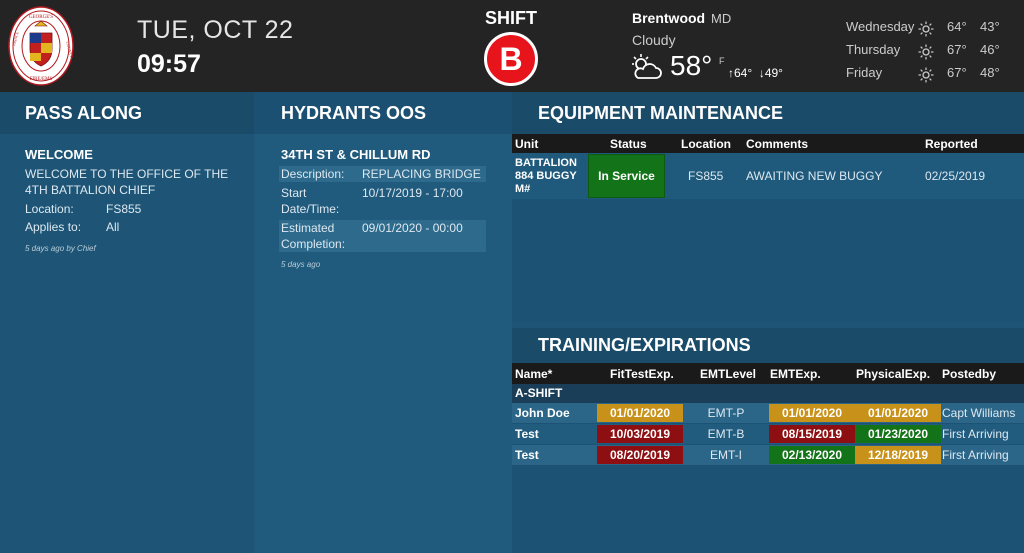 The height and width of the screenshot is (553, 1024). What do you see at coordinates (893, 374) in the screenshot?
I see `col-physical-exp: PhysicalExp.` at bounding box center [893, 374].